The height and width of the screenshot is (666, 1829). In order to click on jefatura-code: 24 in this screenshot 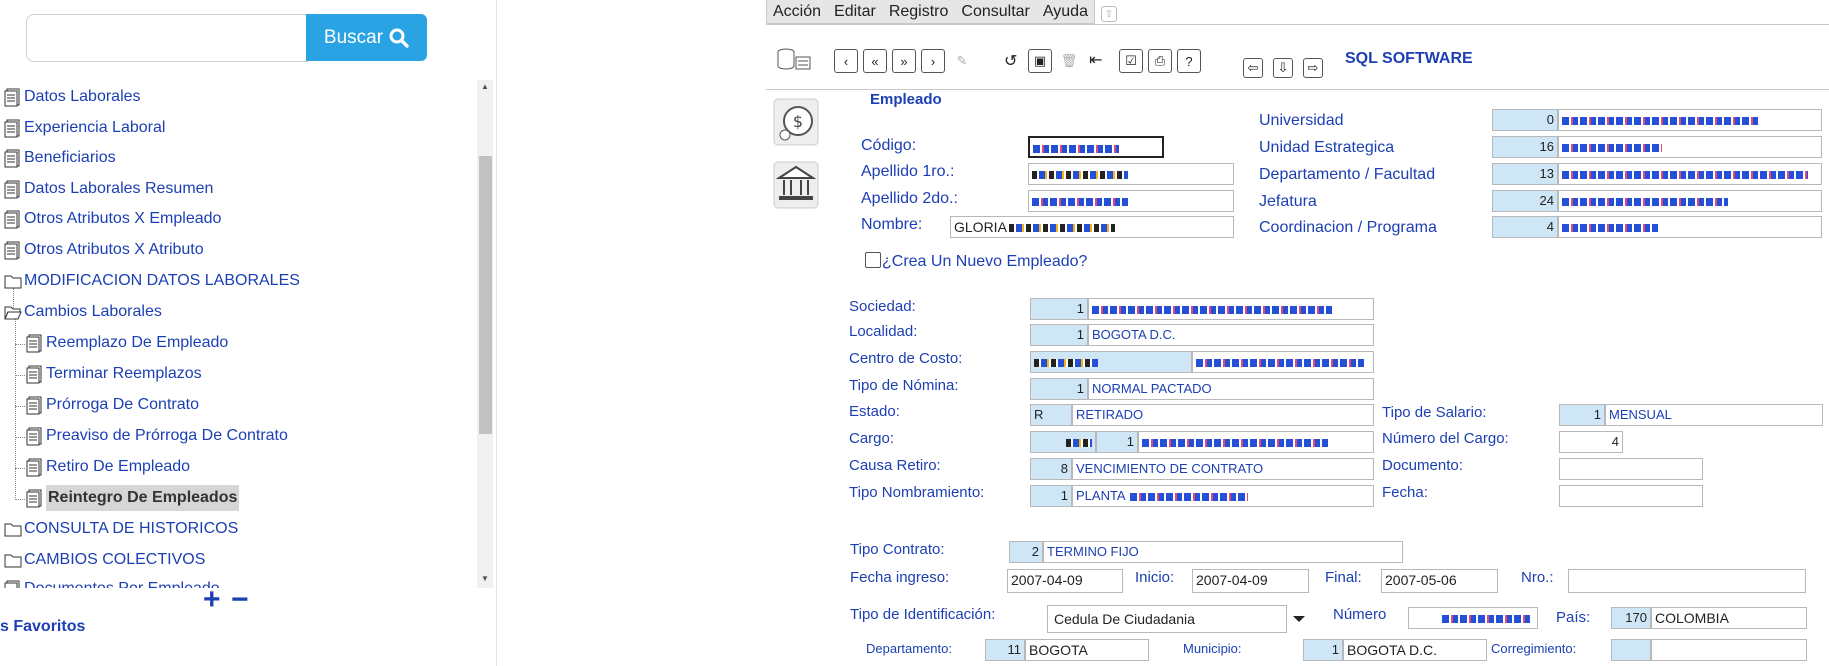, I will do `click(1525, 201)`.